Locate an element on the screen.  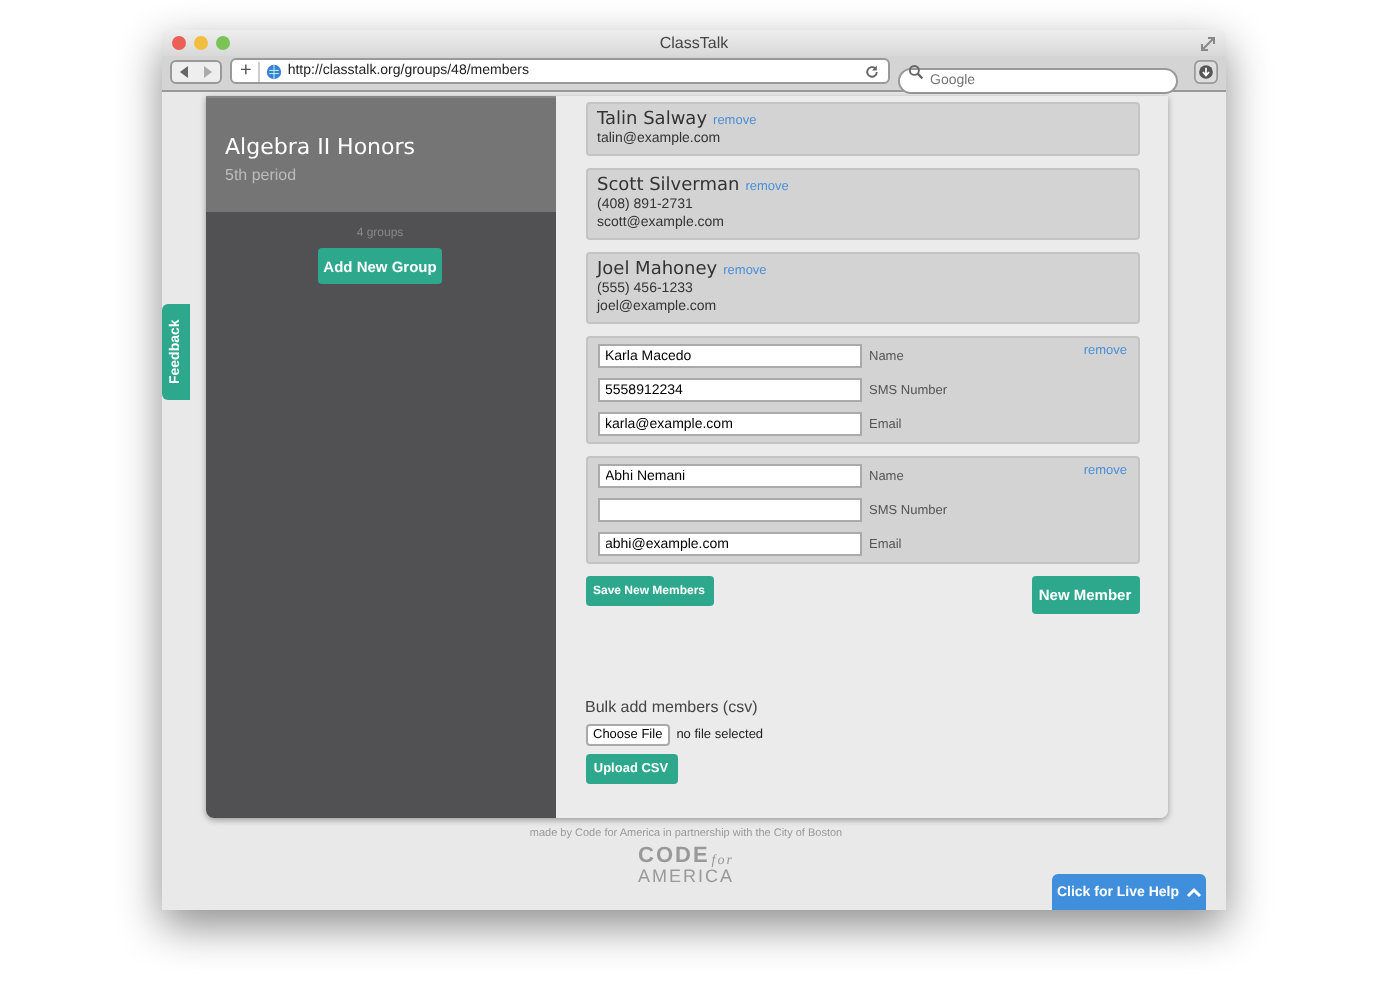
close-icon is located at coordinates (179, 43).